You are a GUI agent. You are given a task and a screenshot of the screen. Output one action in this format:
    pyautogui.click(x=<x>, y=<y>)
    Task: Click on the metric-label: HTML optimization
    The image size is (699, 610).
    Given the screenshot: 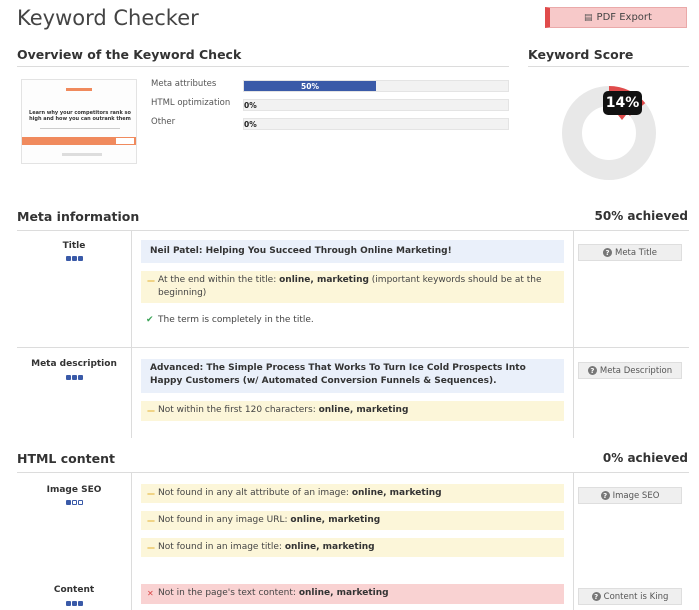 What is the action you would take?
    pyautogui.click(x=191, y=103)
    